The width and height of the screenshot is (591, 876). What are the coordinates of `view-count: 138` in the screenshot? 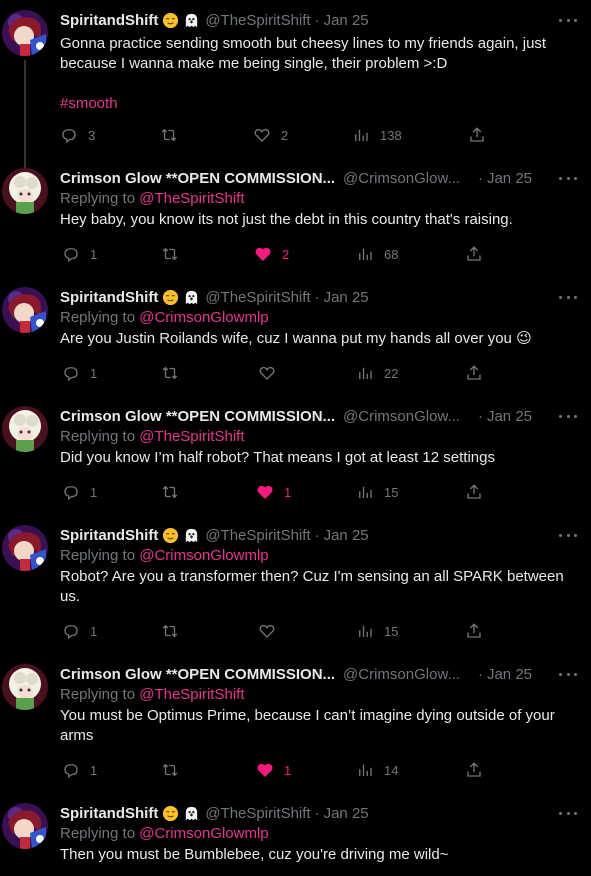 It's located at (391, 135).